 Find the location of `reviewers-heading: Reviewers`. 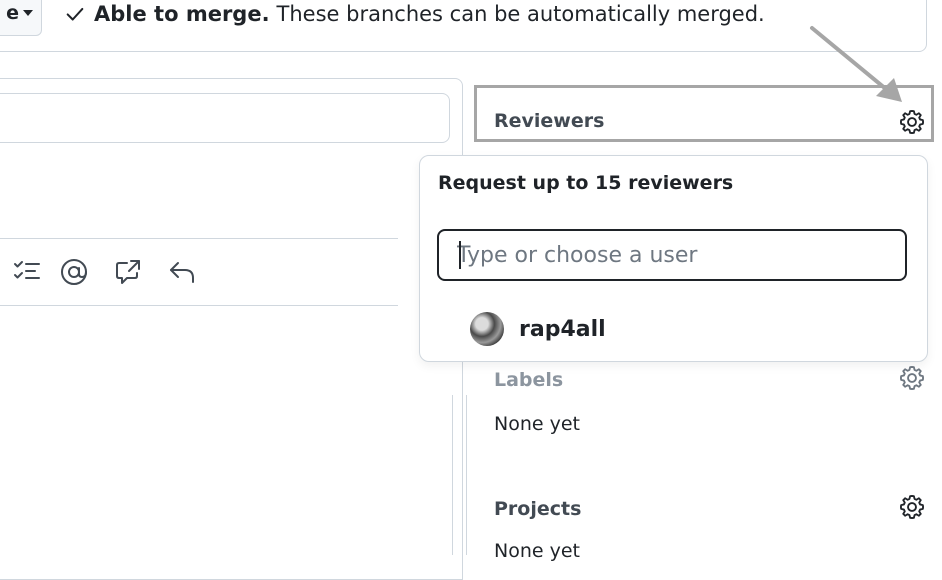

reviewers-heading: Reviewers is located at coordinates (549, 121).